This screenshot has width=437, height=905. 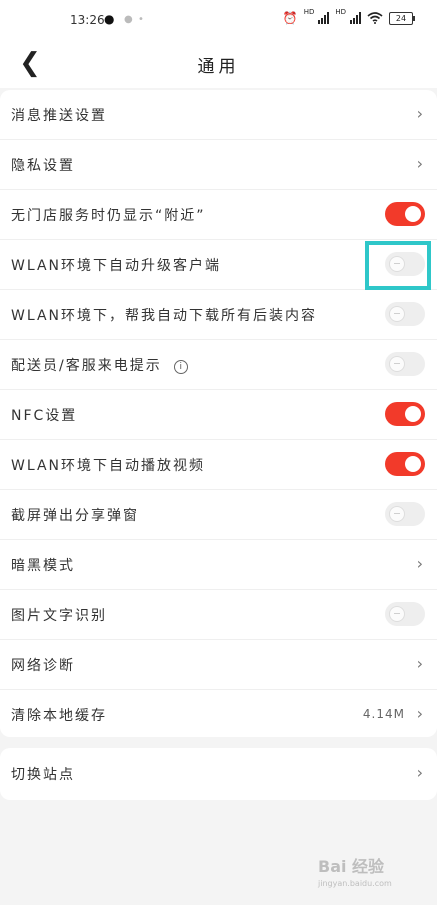 What do you see at coordinates (108, 216) in the screenshot?
I see `setting-label: 无门店服务时仍显示“附近”` at bounding box center [108, 216].